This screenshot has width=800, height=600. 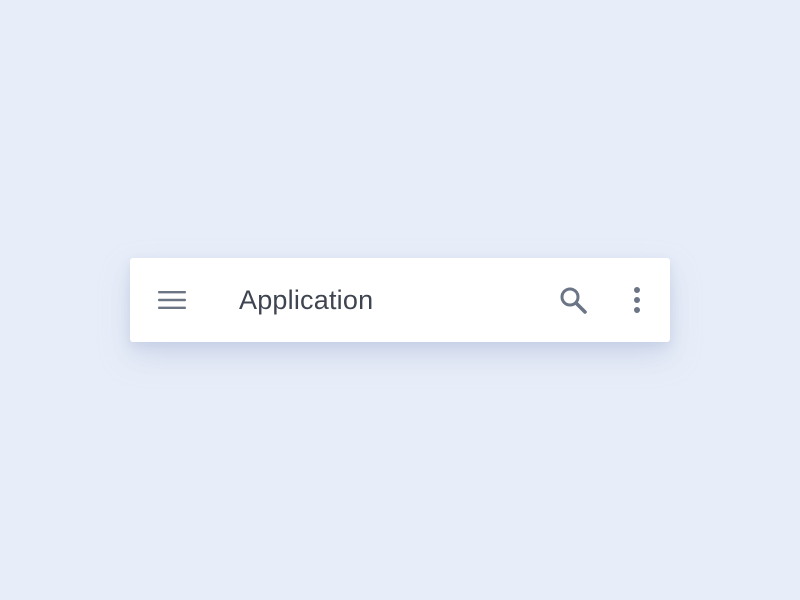 I want to click on menu-button, so click(x=172, y=300).